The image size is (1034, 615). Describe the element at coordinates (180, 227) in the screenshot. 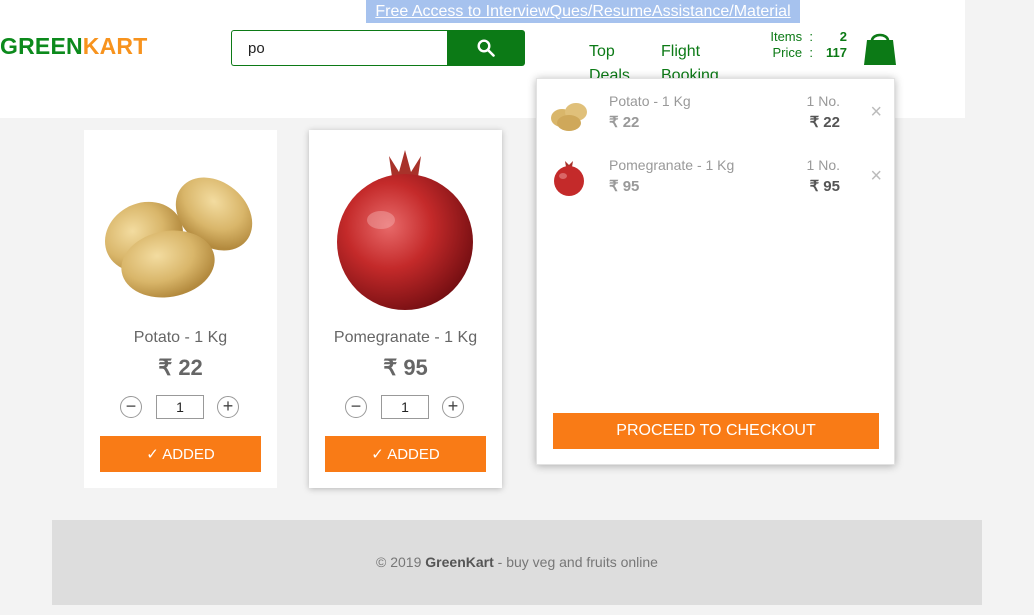

I see `potato-image` at that location.